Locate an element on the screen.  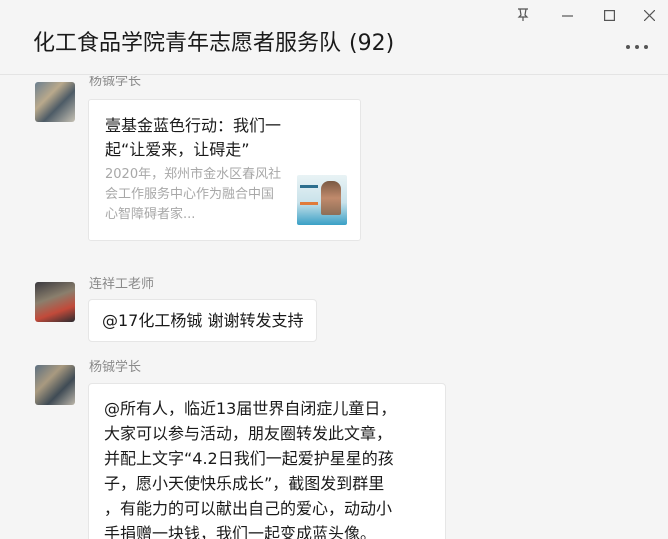
message-line: 大家可以参与活动，朋友圈转发此文章， is located at coordinates (248, 433).